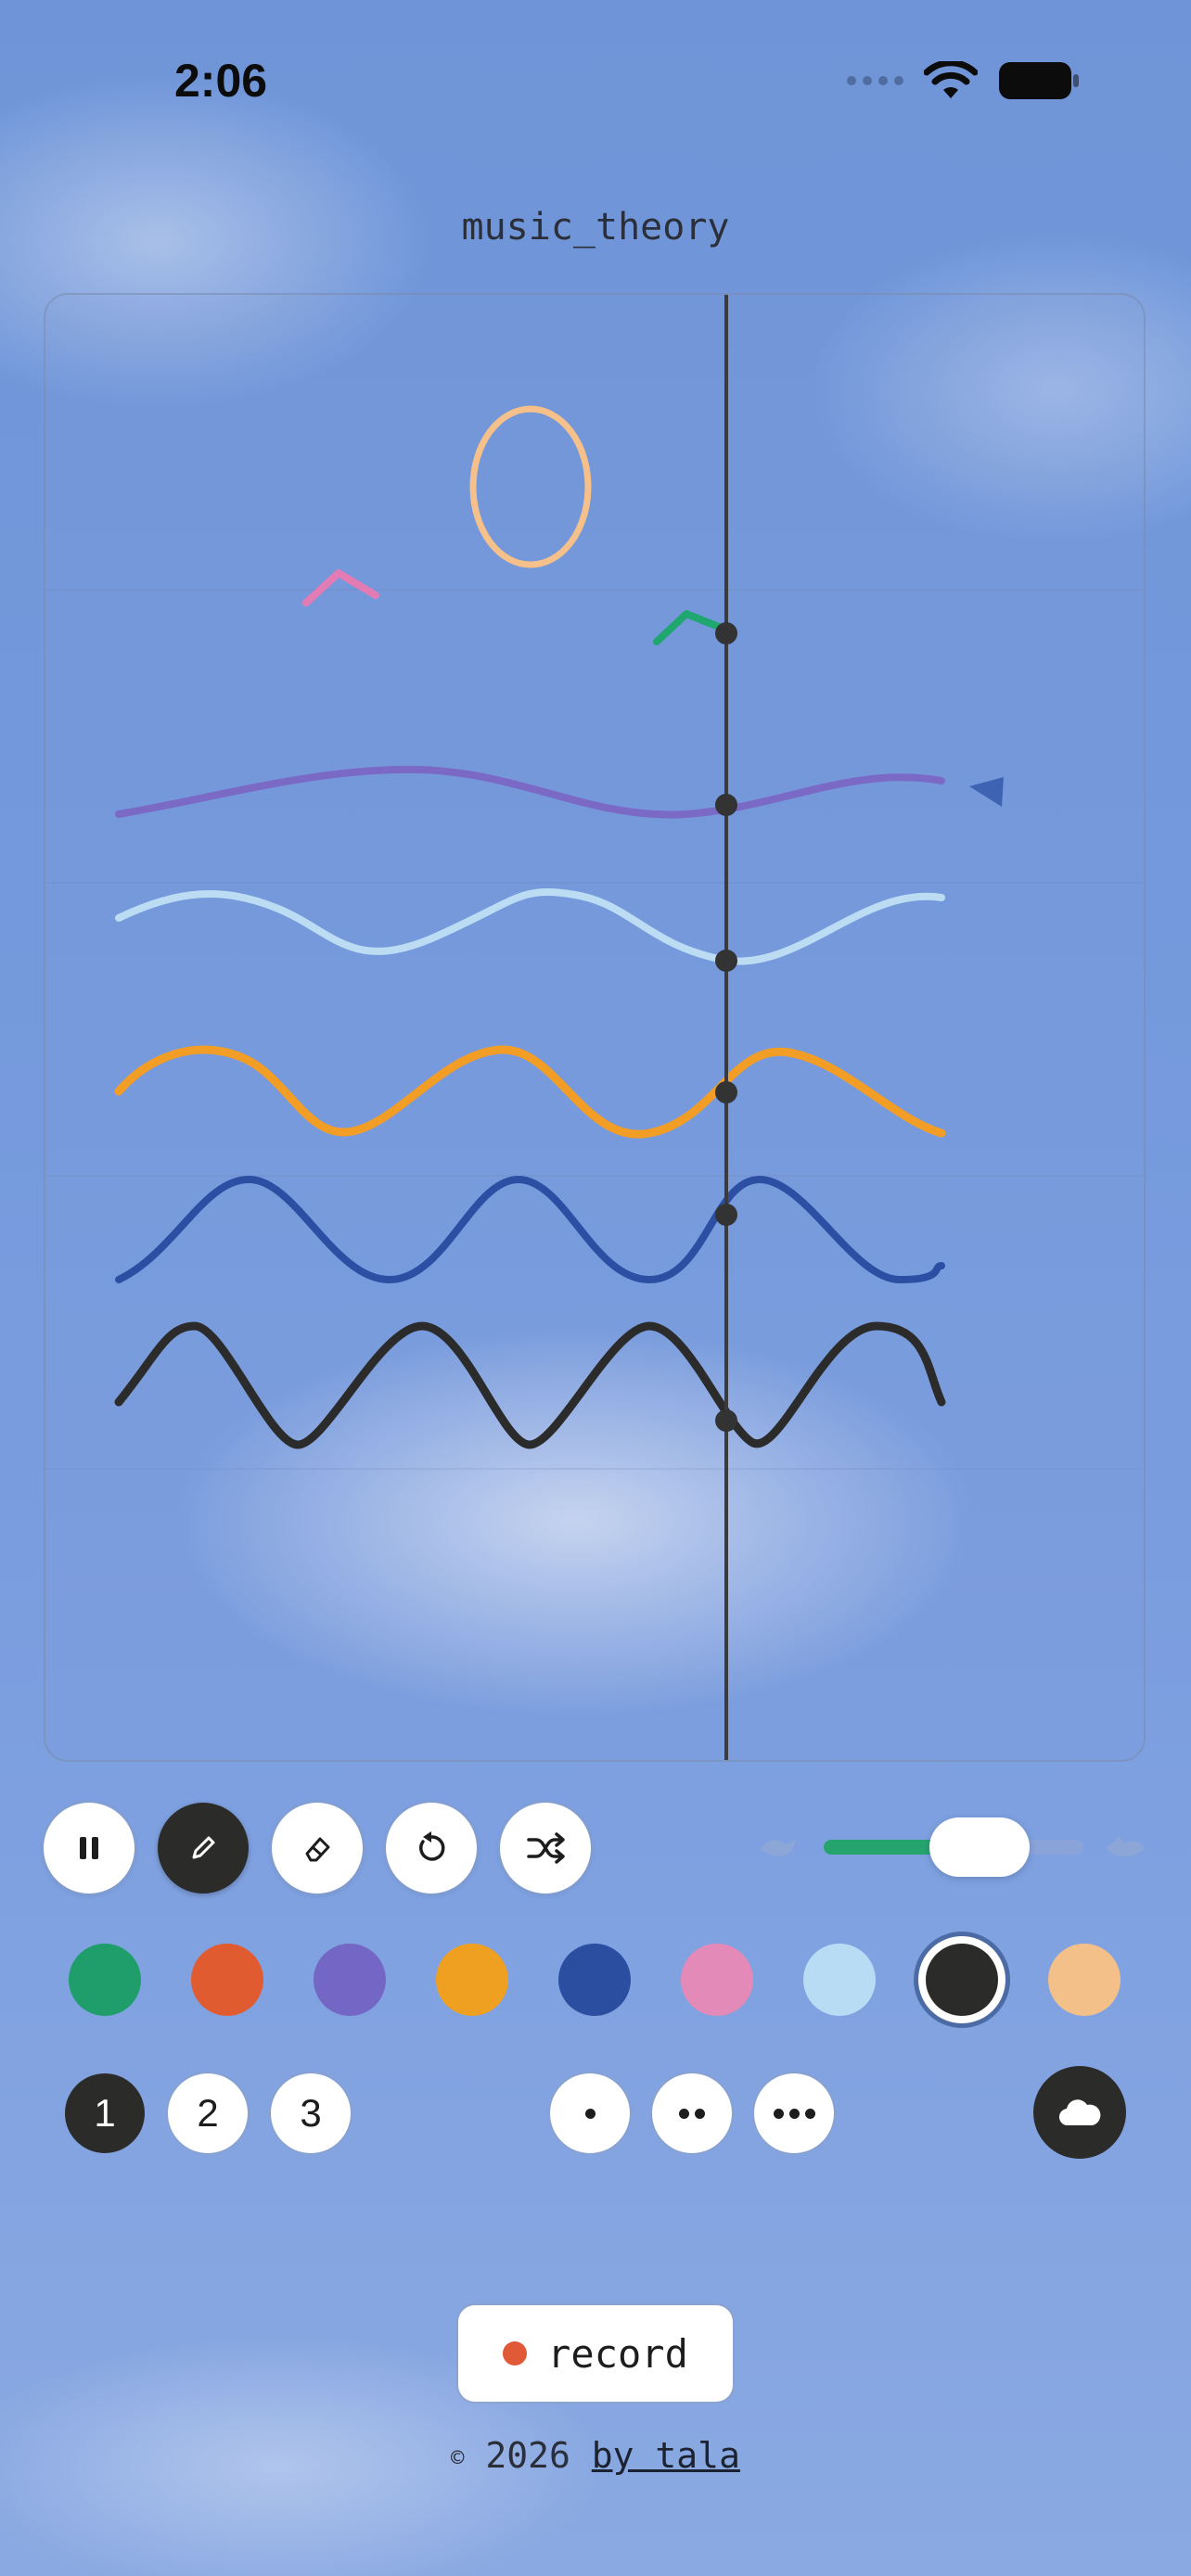 This screenshot has width=1191, height=2576. What do you see at coordinates (840, 1980) in the screenshot?
I see `swatch-light-blue` at bounding box center [840, 1980].